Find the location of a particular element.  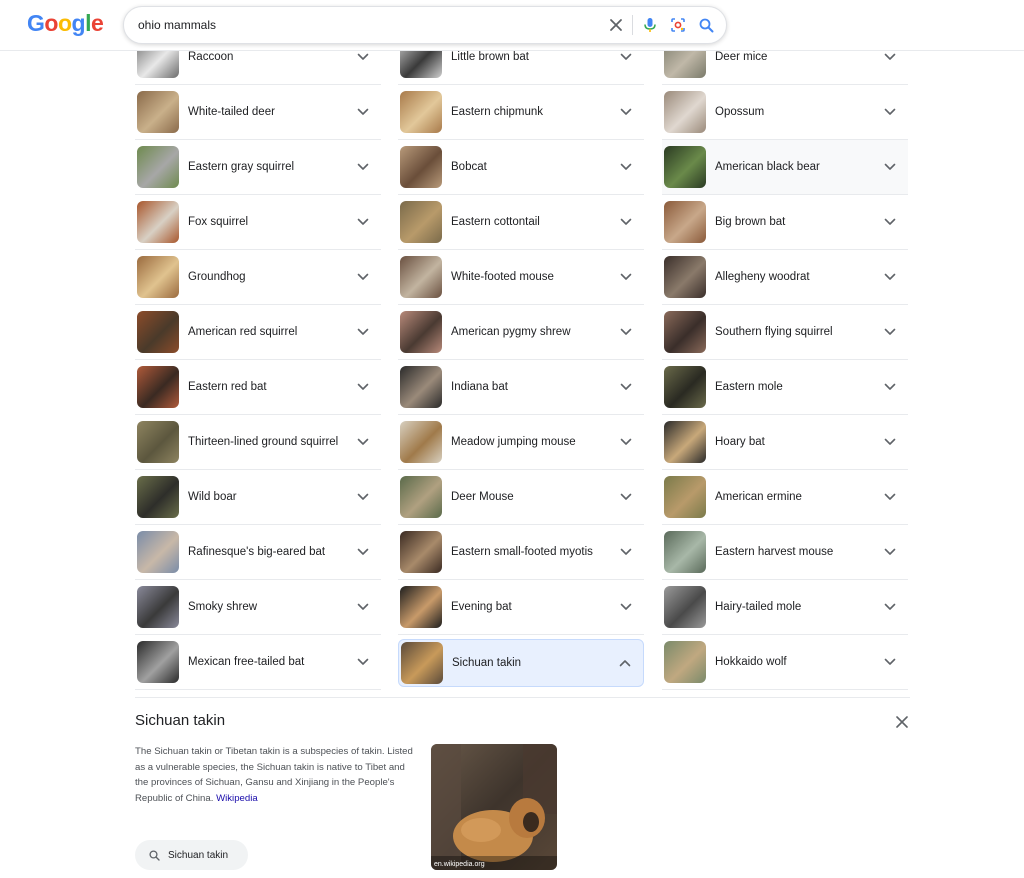

mammal-item: Rafinesque's big-eared bat is located at coordinates (258, 552).